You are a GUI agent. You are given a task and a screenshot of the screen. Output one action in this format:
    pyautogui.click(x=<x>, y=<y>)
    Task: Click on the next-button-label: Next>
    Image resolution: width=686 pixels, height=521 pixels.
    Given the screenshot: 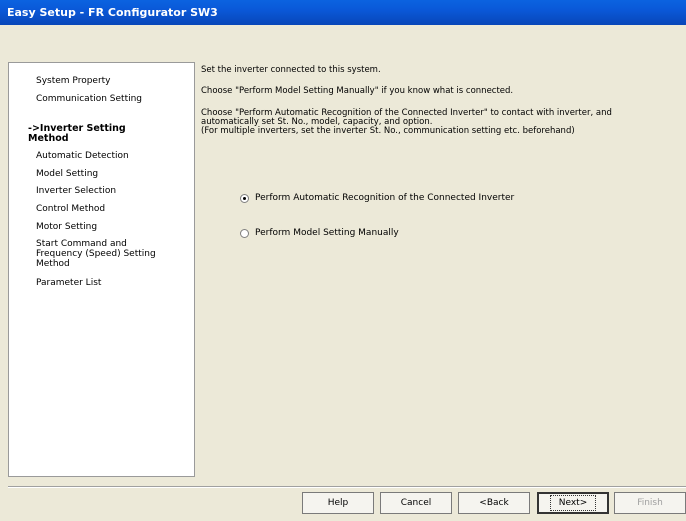 What is the action you would take?
    pyautogui.click(x=573, y=503)
    